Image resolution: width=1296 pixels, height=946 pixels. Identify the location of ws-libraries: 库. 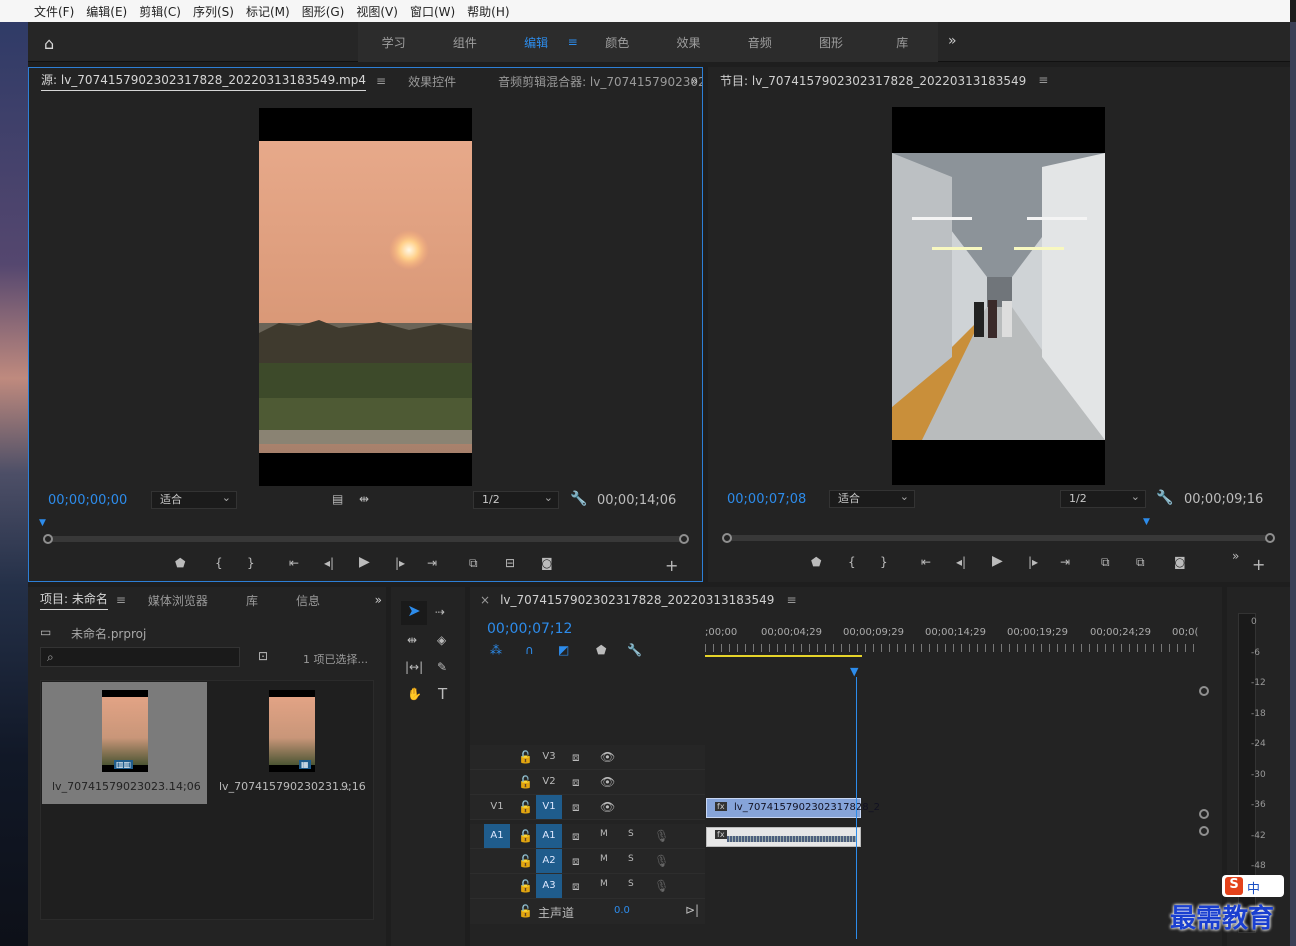
(902, 42).